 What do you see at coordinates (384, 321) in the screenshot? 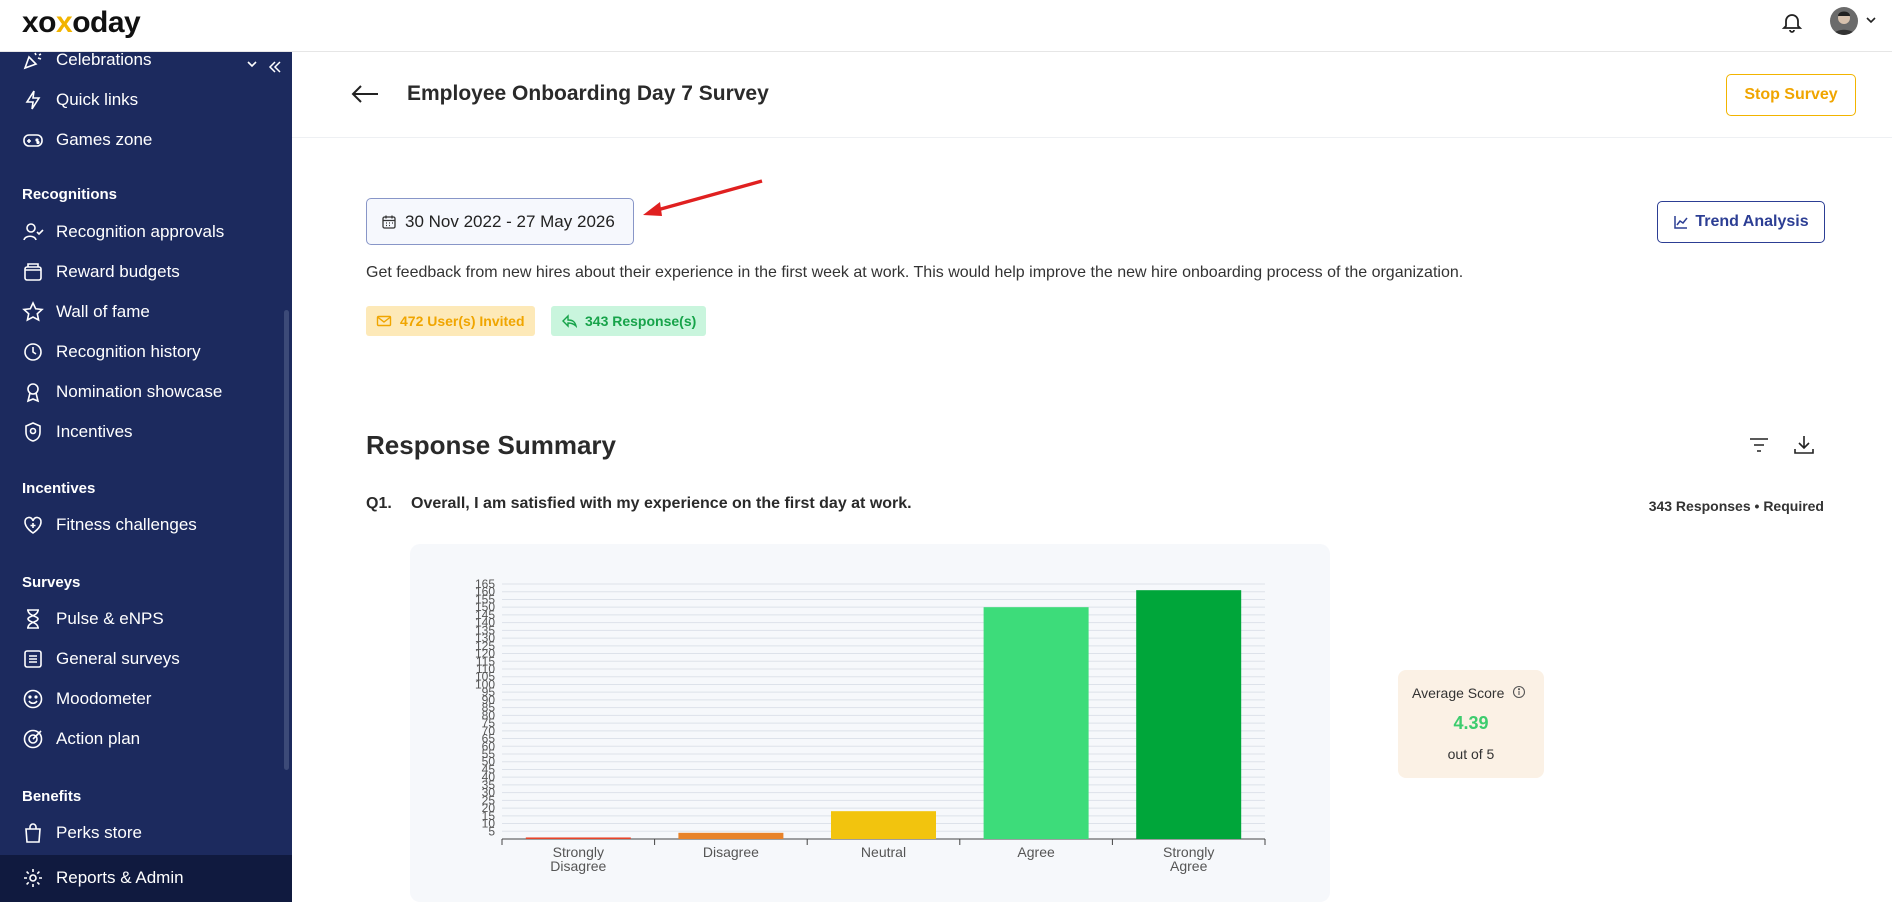
I see `mail-icon` at bounding box center [384, 321].